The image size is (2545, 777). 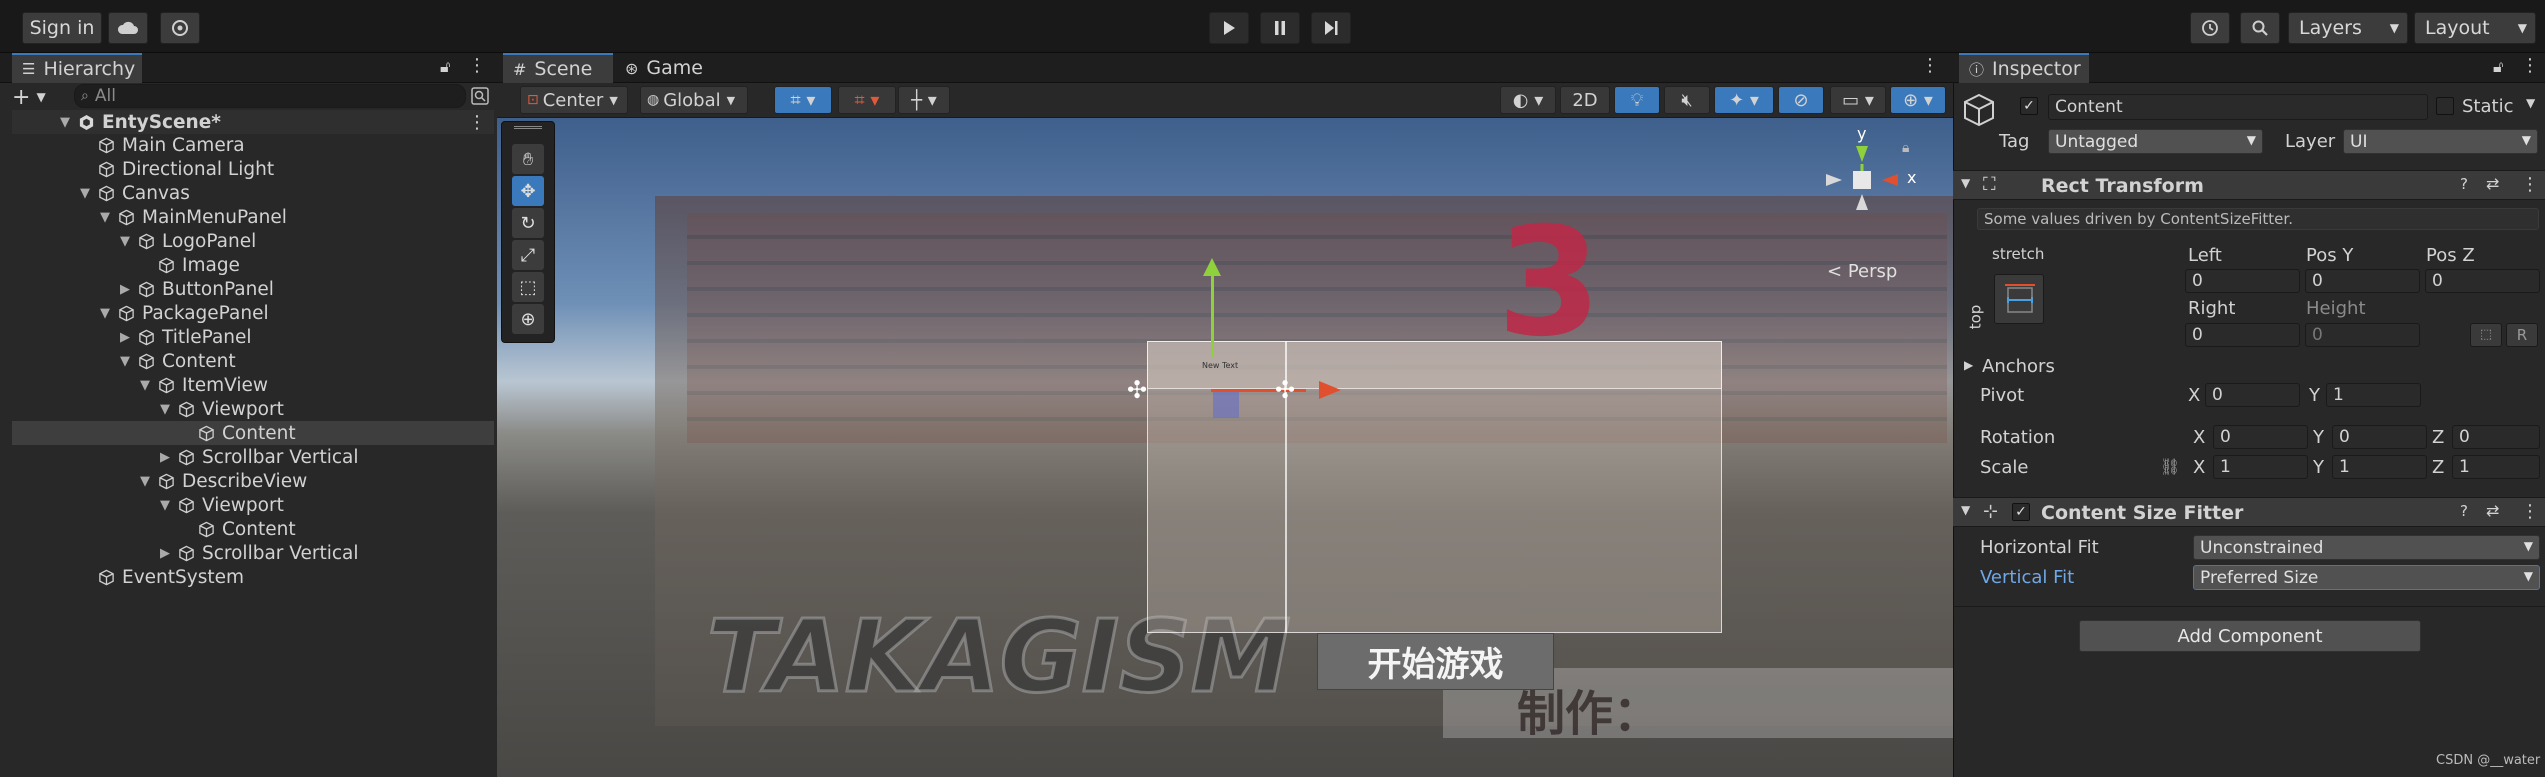 What do you see at coordinates (2366, 547) in the screenshot?
I see `horizontal-fit-dropdown: Unconstrained ▼` at bounding box center [2366, 547].